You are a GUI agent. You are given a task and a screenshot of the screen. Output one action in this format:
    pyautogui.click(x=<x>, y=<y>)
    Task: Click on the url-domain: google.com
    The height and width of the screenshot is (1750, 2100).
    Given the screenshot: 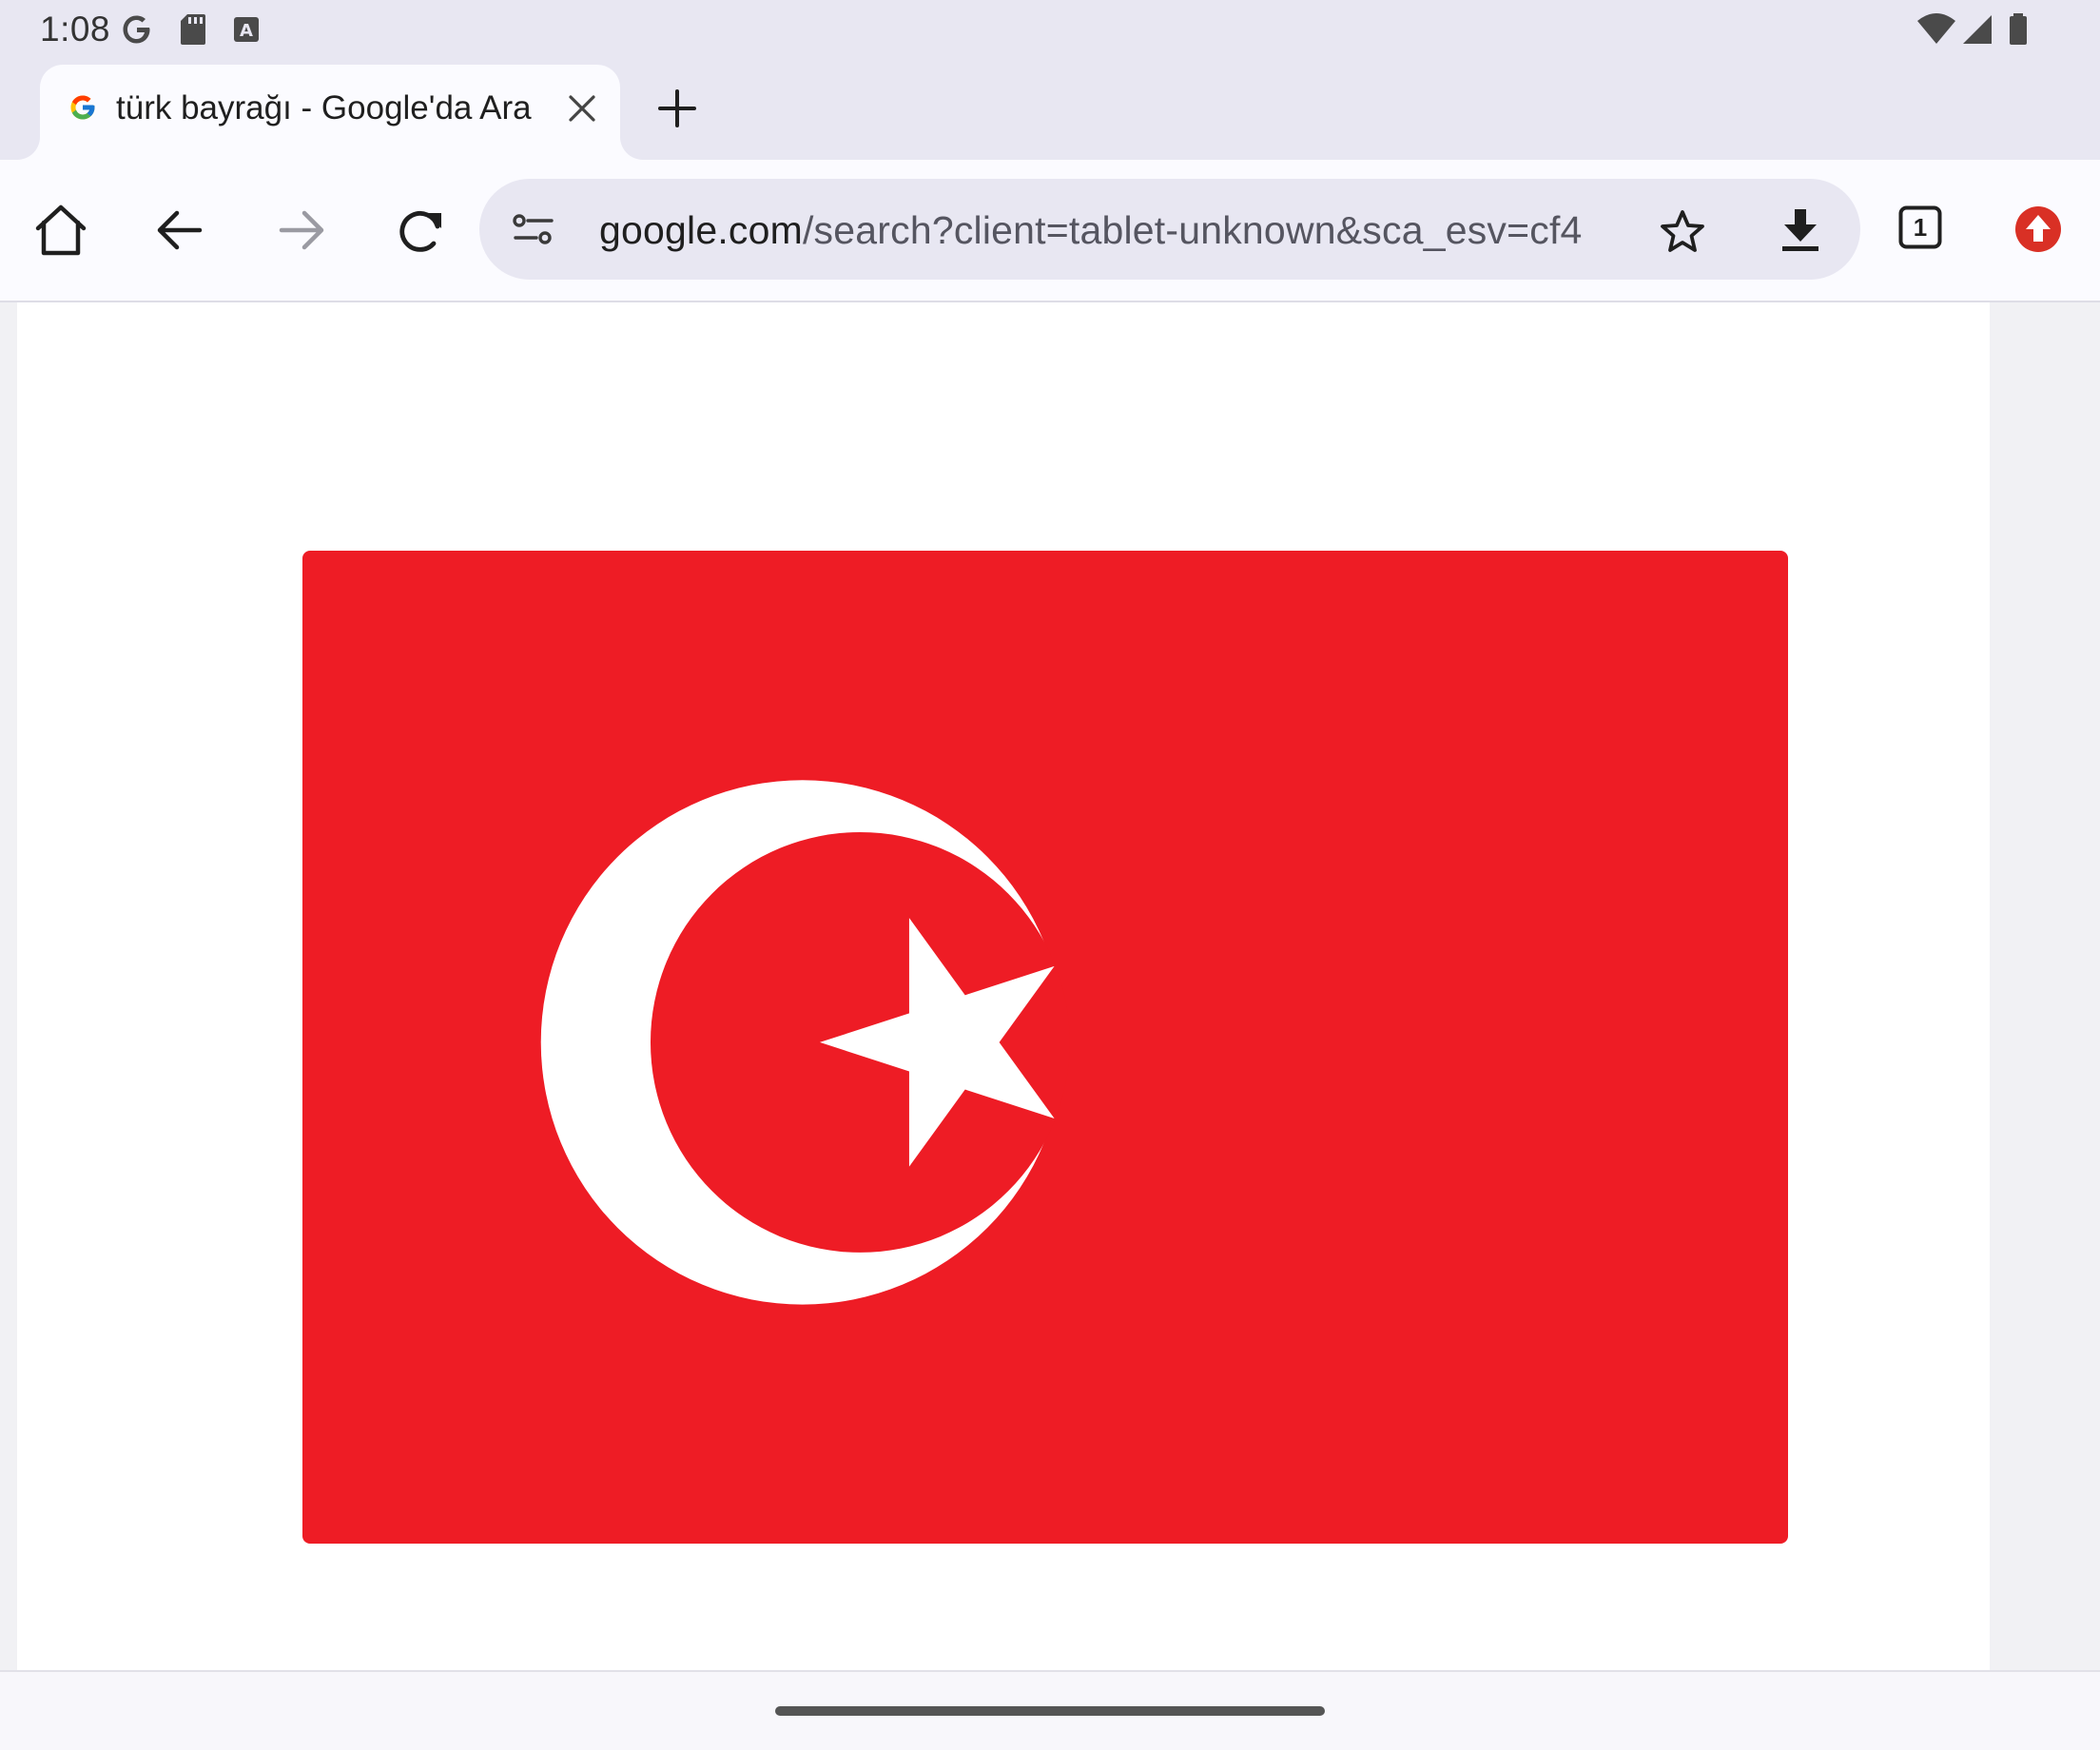 What is the action you would take?
    pyautogui.click(x=701, y=230)
    